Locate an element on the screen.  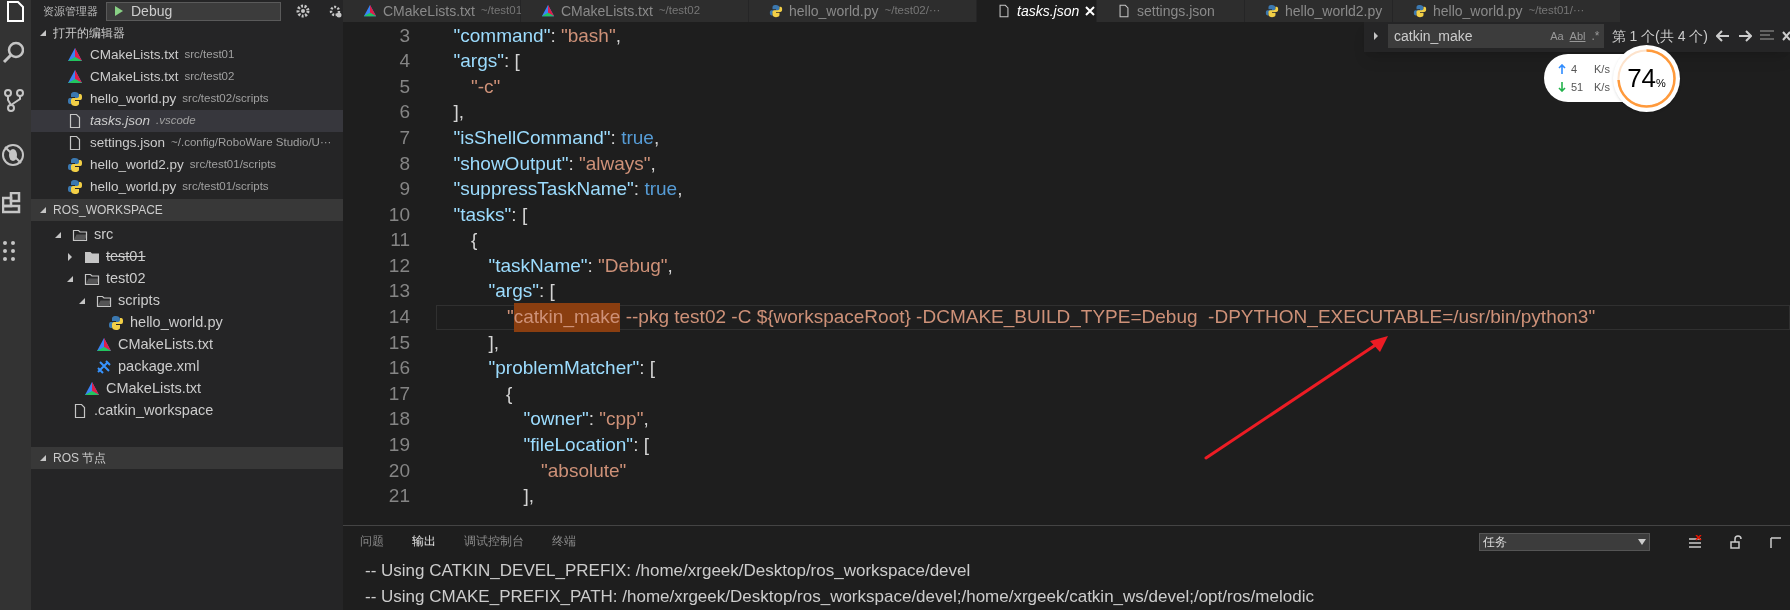
file-item: hello_world.py is located at coordinates (187, 323).